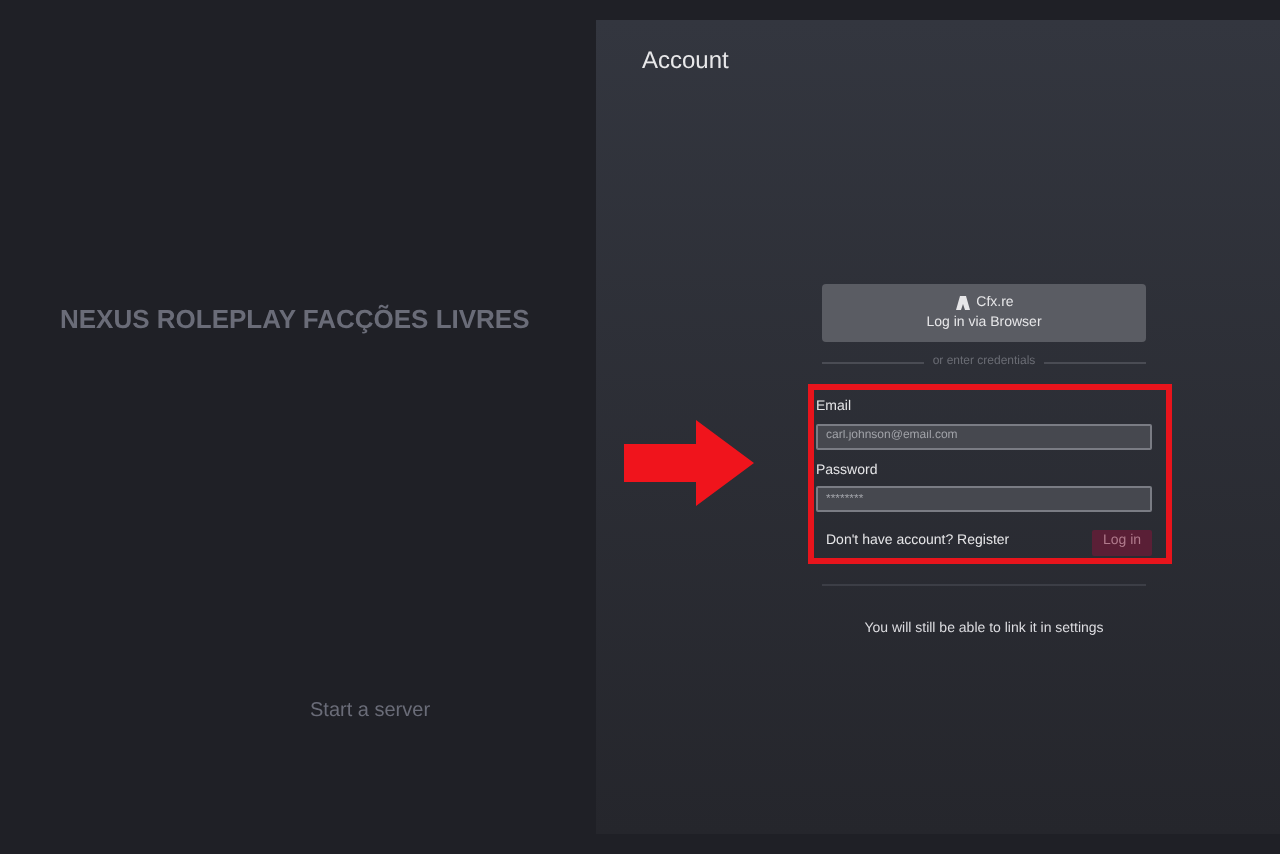 This screenshot has width=1280, height=854. I want to click on arrow-icon, so click(689, 463).